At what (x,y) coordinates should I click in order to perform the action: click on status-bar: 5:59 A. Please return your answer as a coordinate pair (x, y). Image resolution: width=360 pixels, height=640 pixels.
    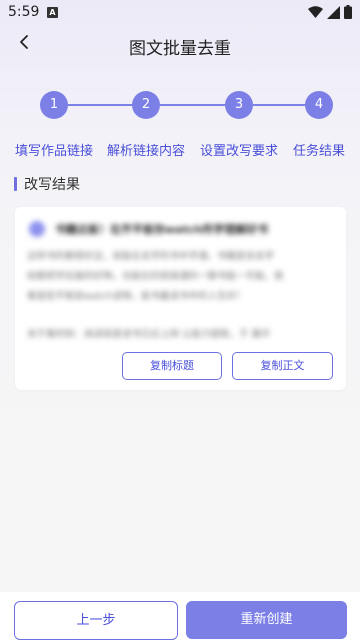
    Looking at the image, I should click on (180, 13).